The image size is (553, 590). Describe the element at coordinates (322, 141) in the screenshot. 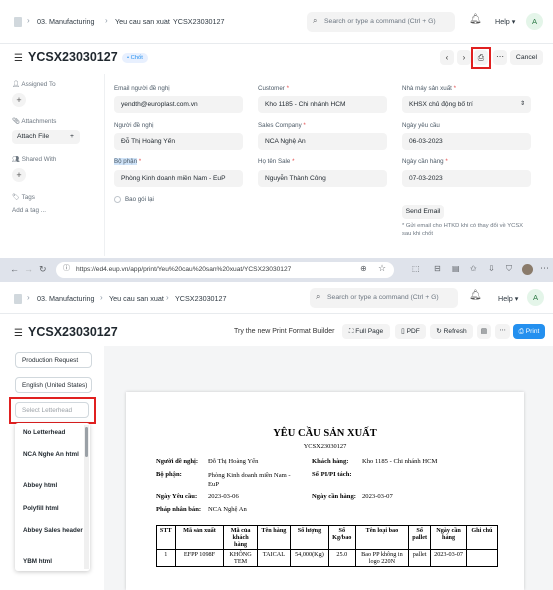

I see `sales-company-field: NCA Nghệ An` at that location.